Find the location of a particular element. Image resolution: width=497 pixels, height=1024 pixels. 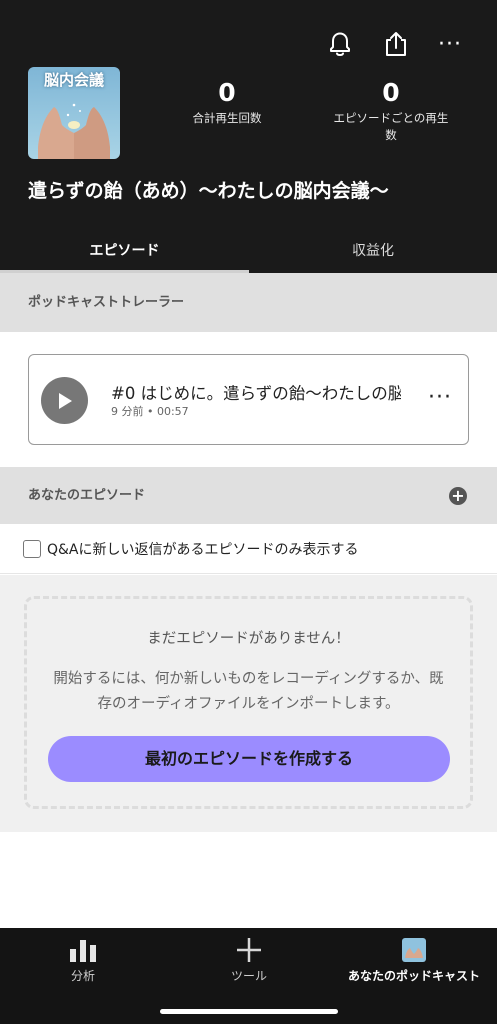

play-icon is located at coordinates (65, 400).